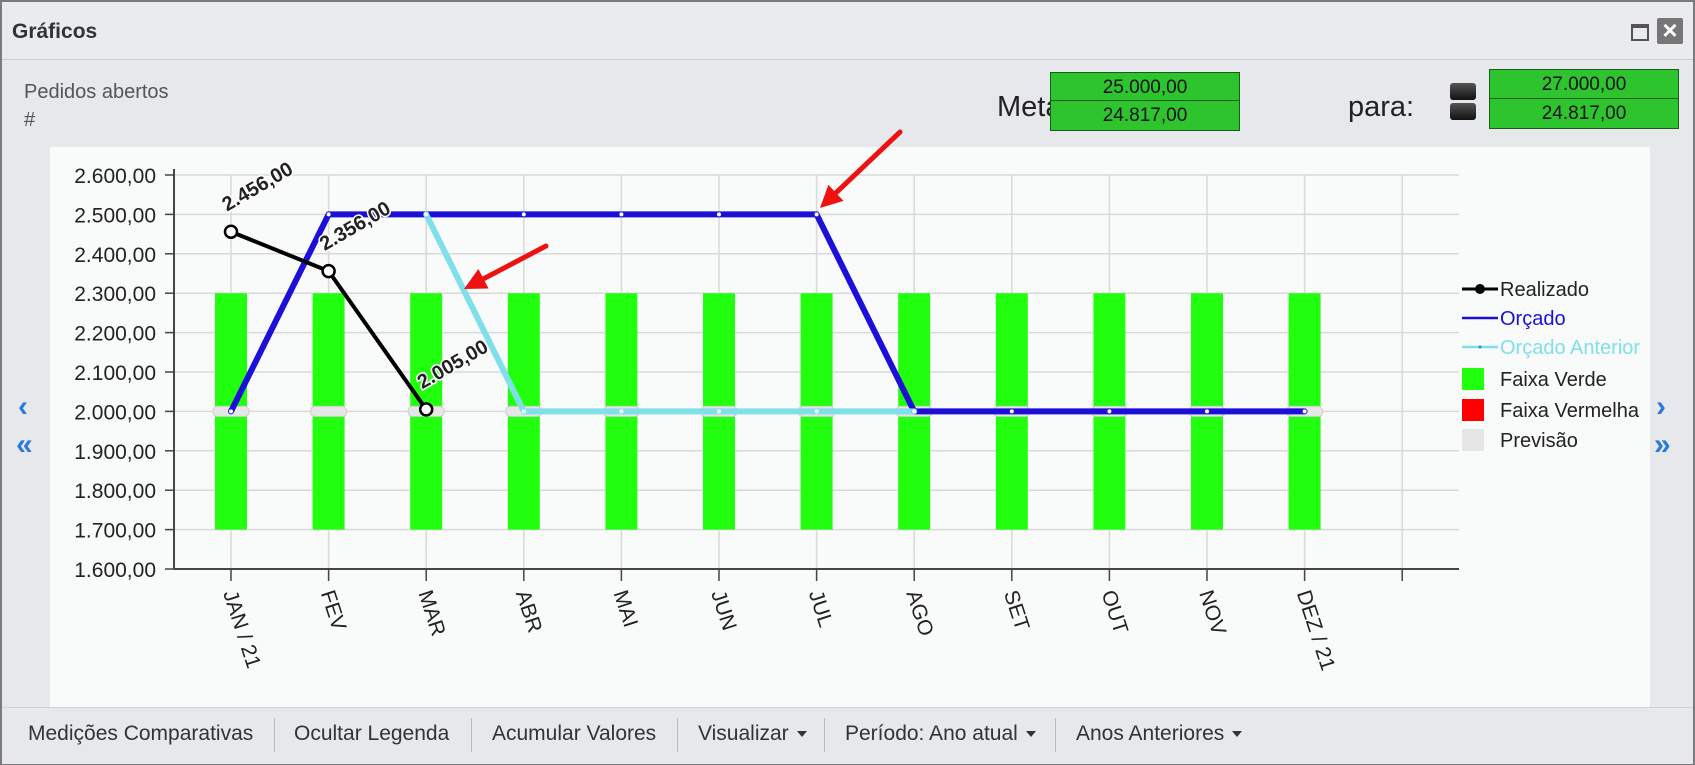  I want to click on y-tick-label: 2.400,00, so click(115, 255).